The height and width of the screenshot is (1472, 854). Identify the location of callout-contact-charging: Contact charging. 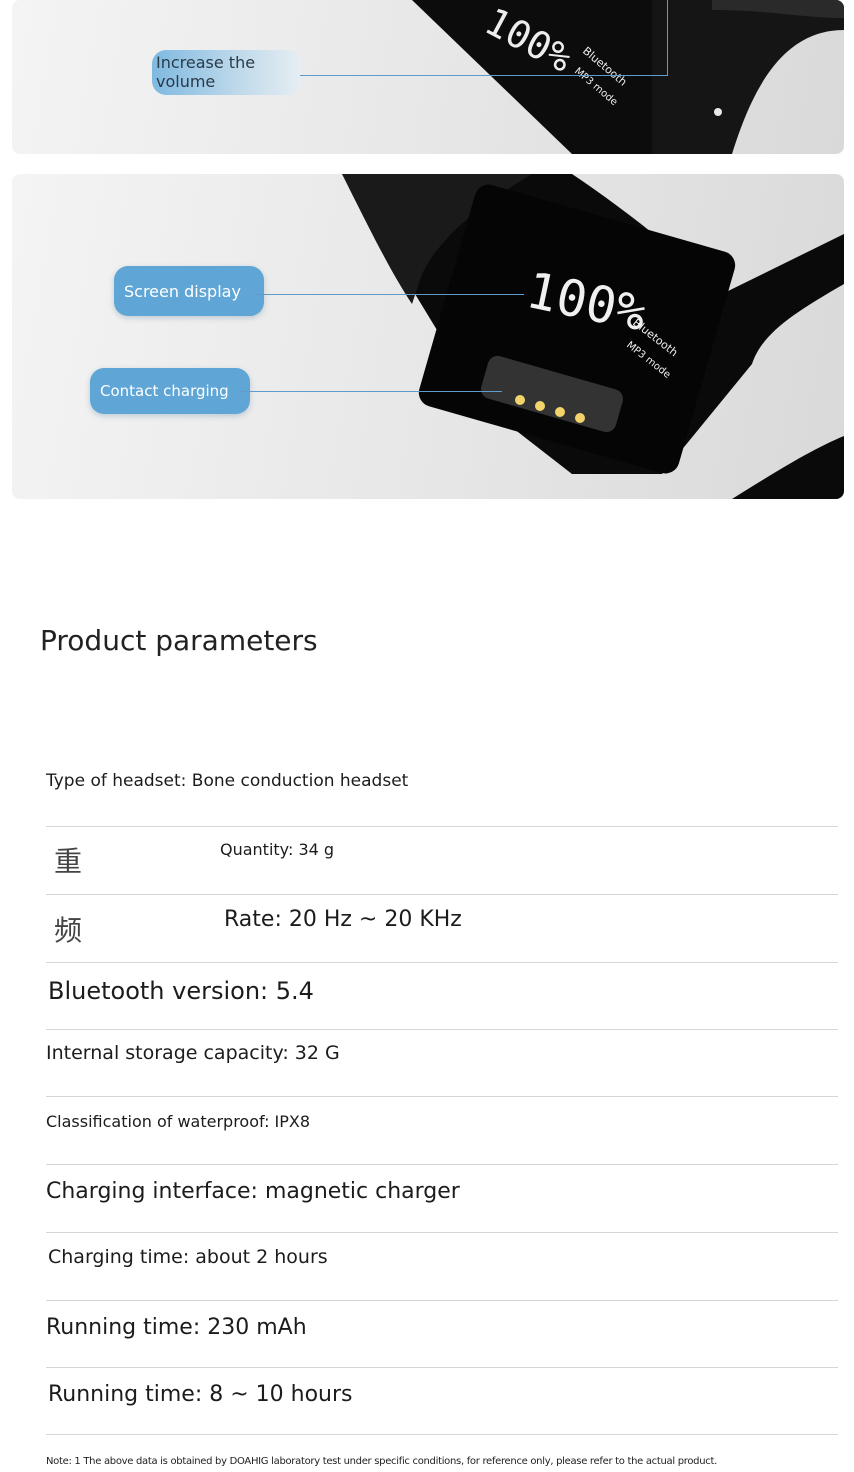
(170, 391).